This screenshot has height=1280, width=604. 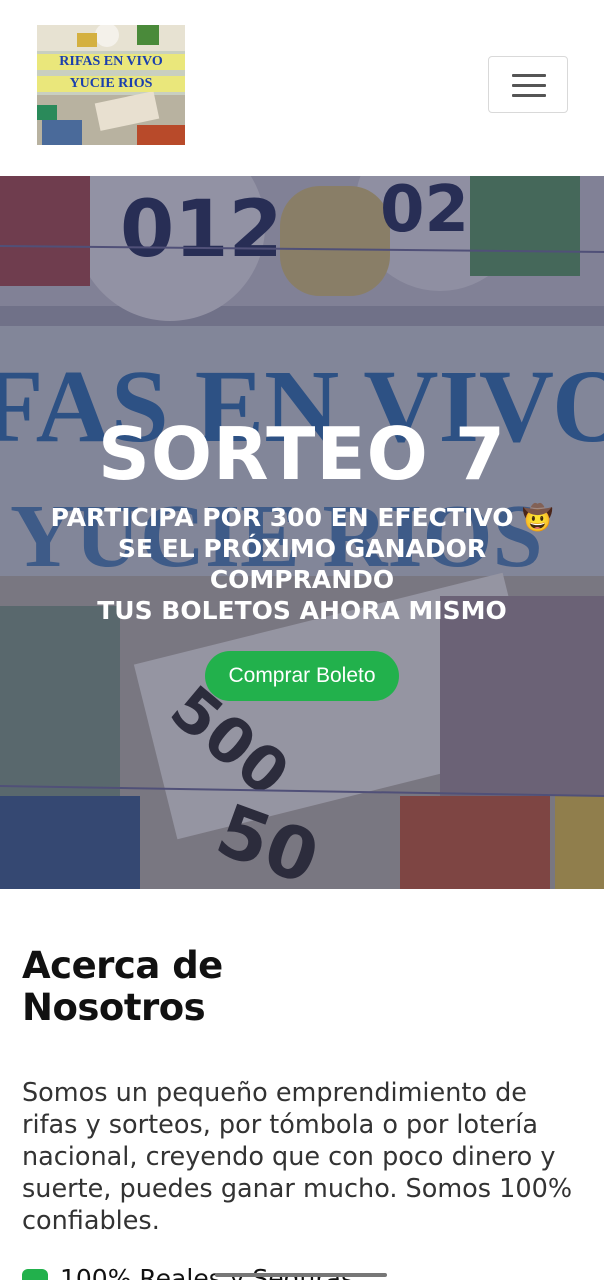 I want to click on shield-check-icon, so click(x=35, y=1274).